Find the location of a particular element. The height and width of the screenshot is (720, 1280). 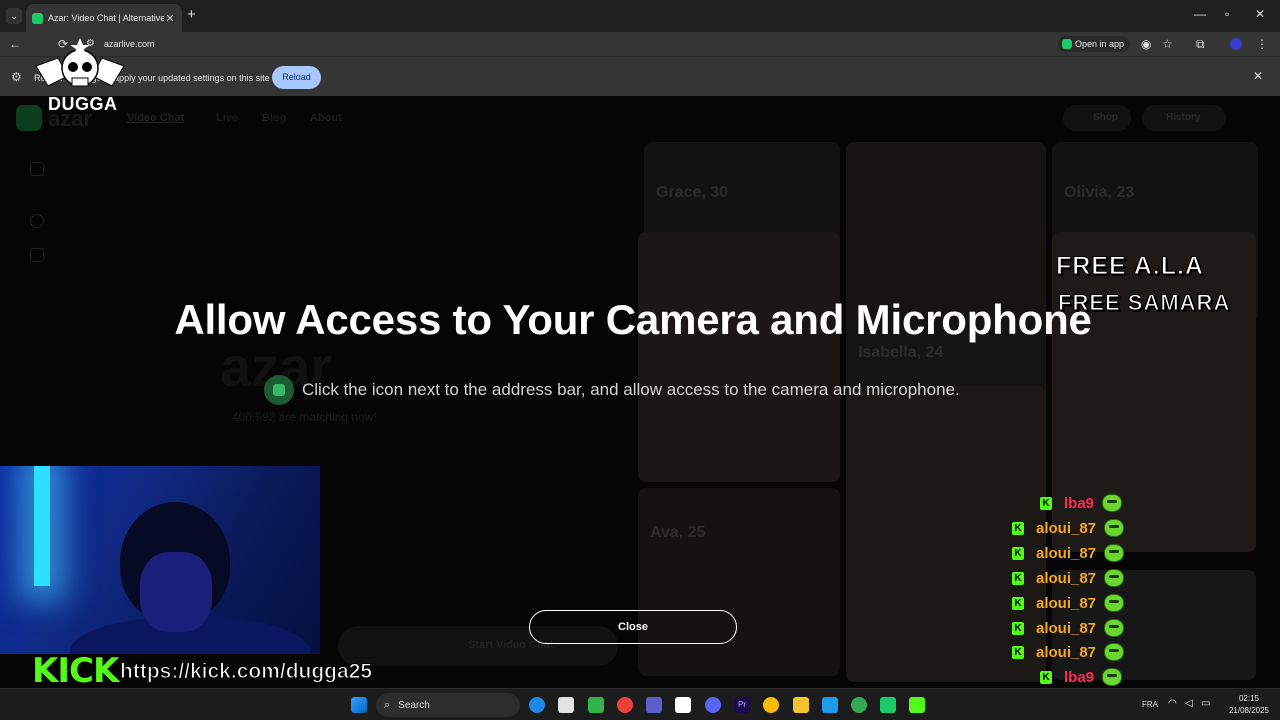

search-icon: ⌕ is located at coordinates (387, 704).